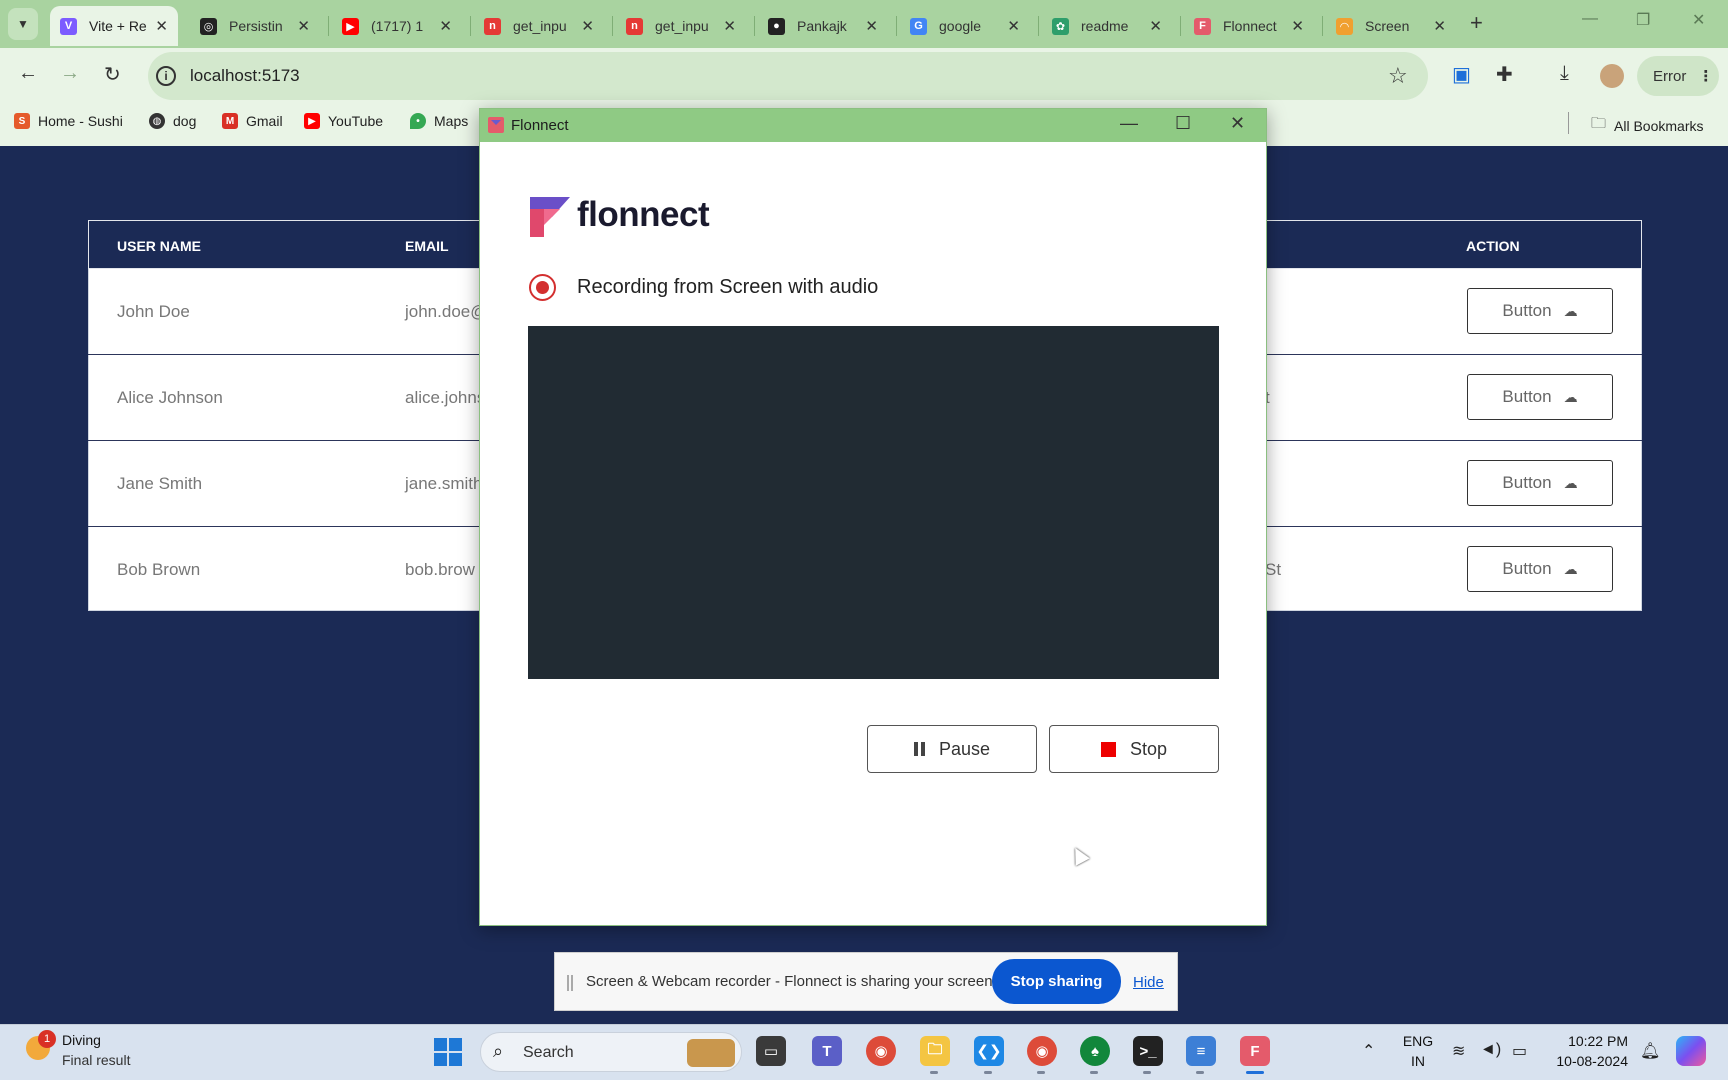  Describe the element at coordinates (918, 26) in the screenshot. I see `google-icon: G` at that location.